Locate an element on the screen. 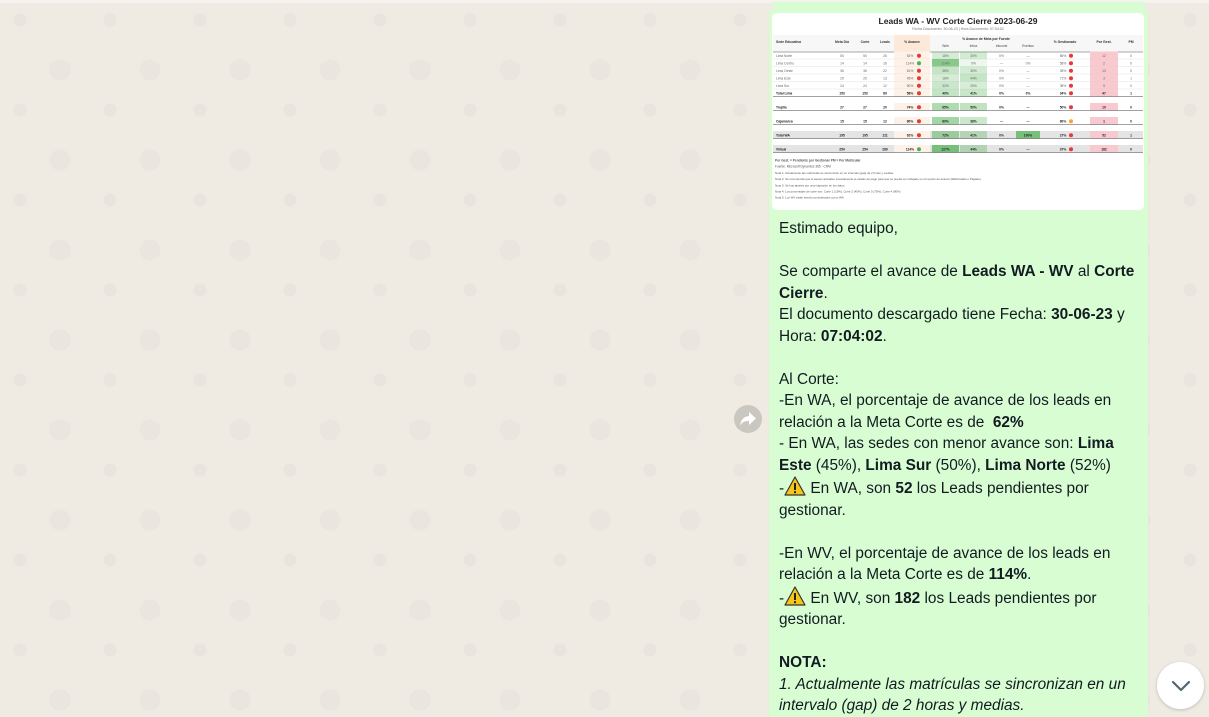  scroll-down-button is located at coordinates (1180, 685).